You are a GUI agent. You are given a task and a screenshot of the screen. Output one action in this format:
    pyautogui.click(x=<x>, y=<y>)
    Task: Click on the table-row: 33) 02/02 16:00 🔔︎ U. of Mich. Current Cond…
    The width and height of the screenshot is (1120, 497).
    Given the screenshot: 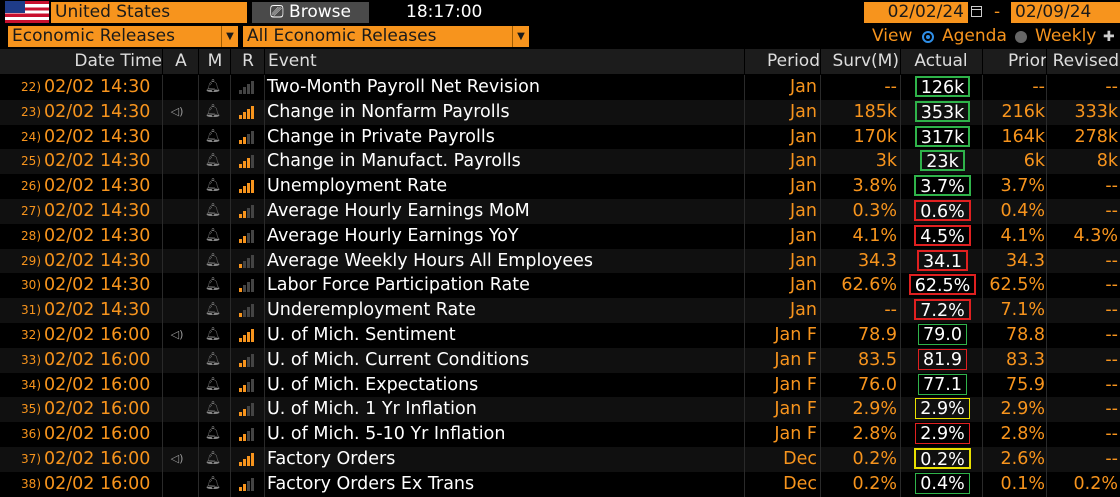 What is the action you would take?
    pyautogui.click(x=560, y=360)
    